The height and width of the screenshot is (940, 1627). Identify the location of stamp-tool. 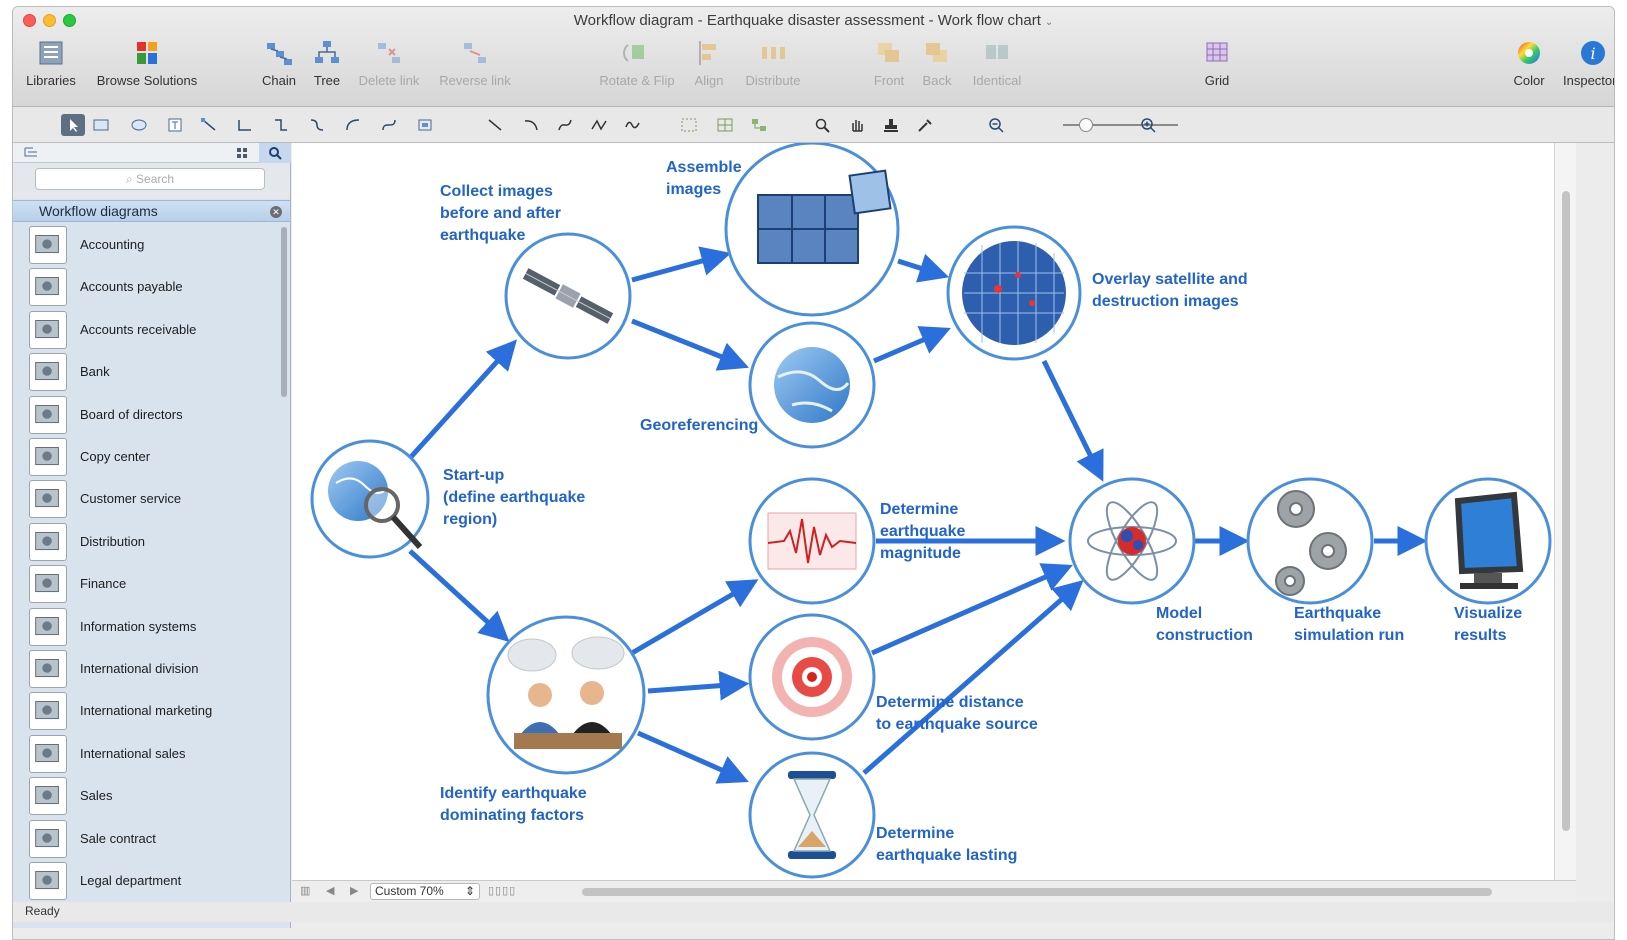
(891, 125).